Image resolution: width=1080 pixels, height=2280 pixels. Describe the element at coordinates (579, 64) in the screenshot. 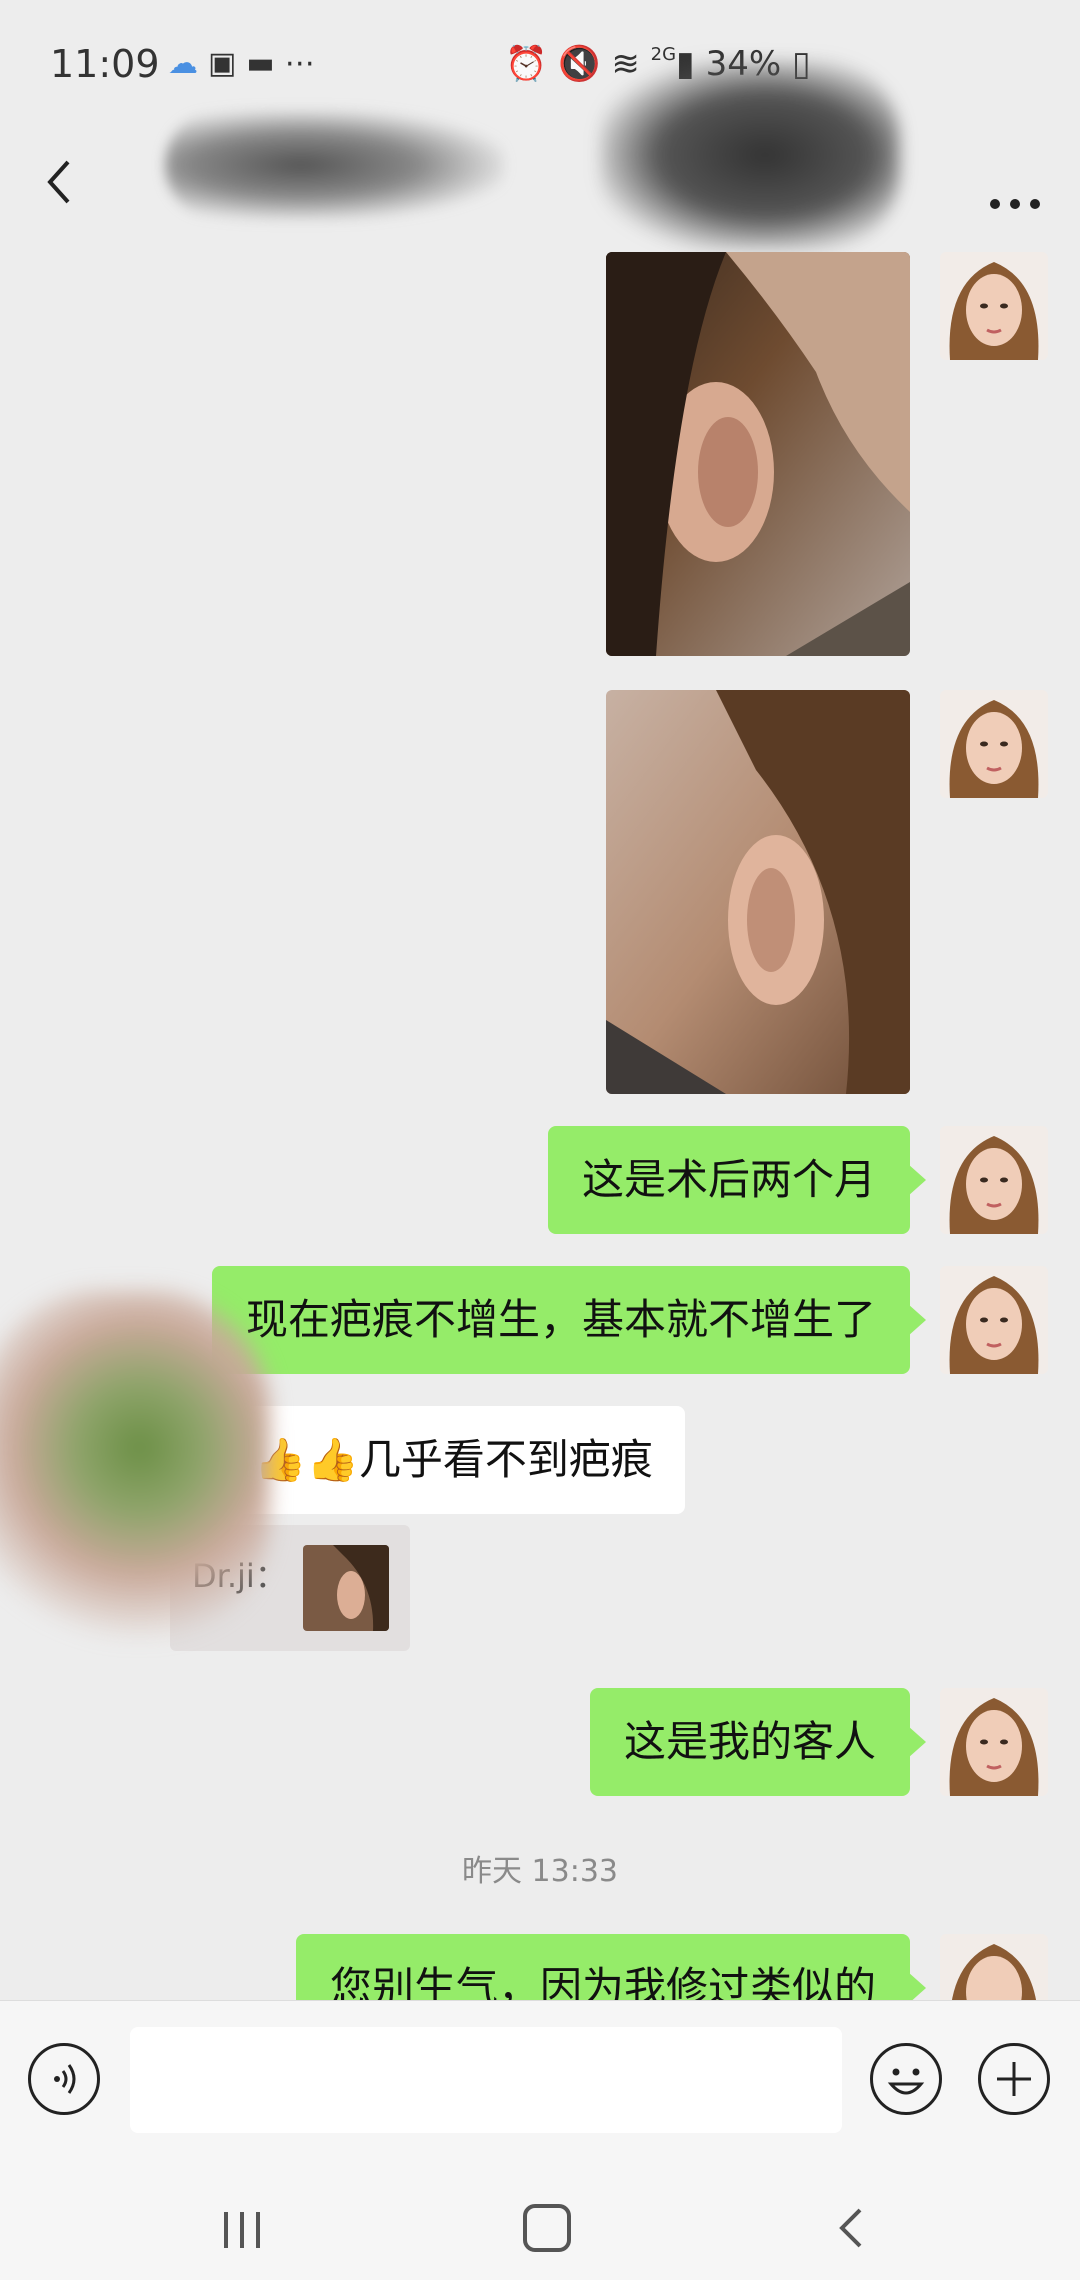

I see `mute-icon: 🔇` at that location.